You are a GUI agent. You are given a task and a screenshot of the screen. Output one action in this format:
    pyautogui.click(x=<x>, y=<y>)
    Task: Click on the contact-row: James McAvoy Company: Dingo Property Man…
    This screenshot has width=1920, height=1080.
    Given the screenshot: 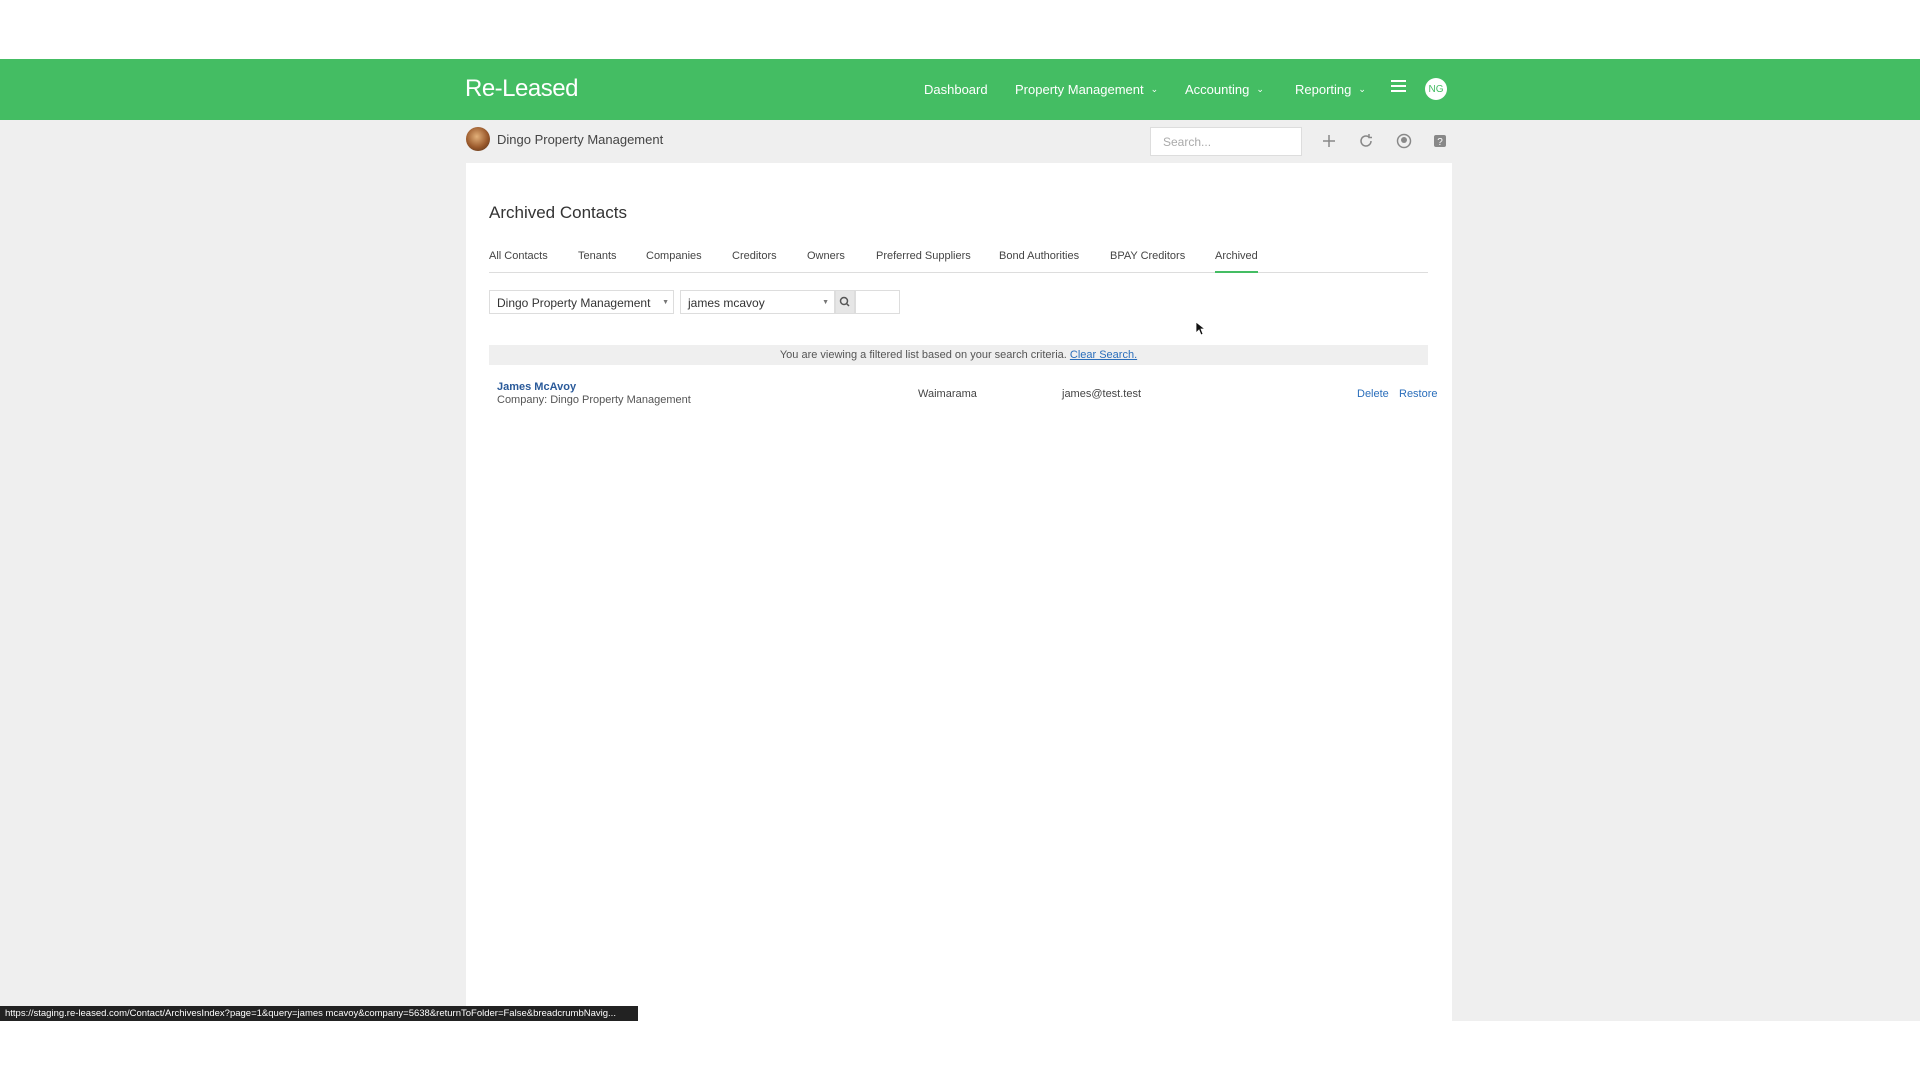 What is the action you would take?
    pyautogui.click(x=963, y=395)
    